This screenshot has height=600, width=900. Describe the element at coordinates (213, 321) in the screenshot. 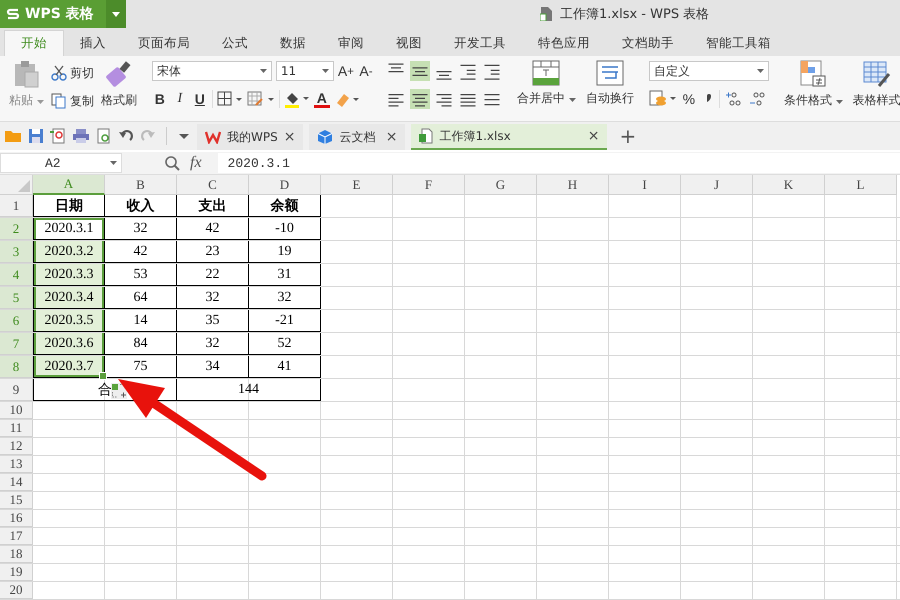

I see `table-cell: 35` at that location.